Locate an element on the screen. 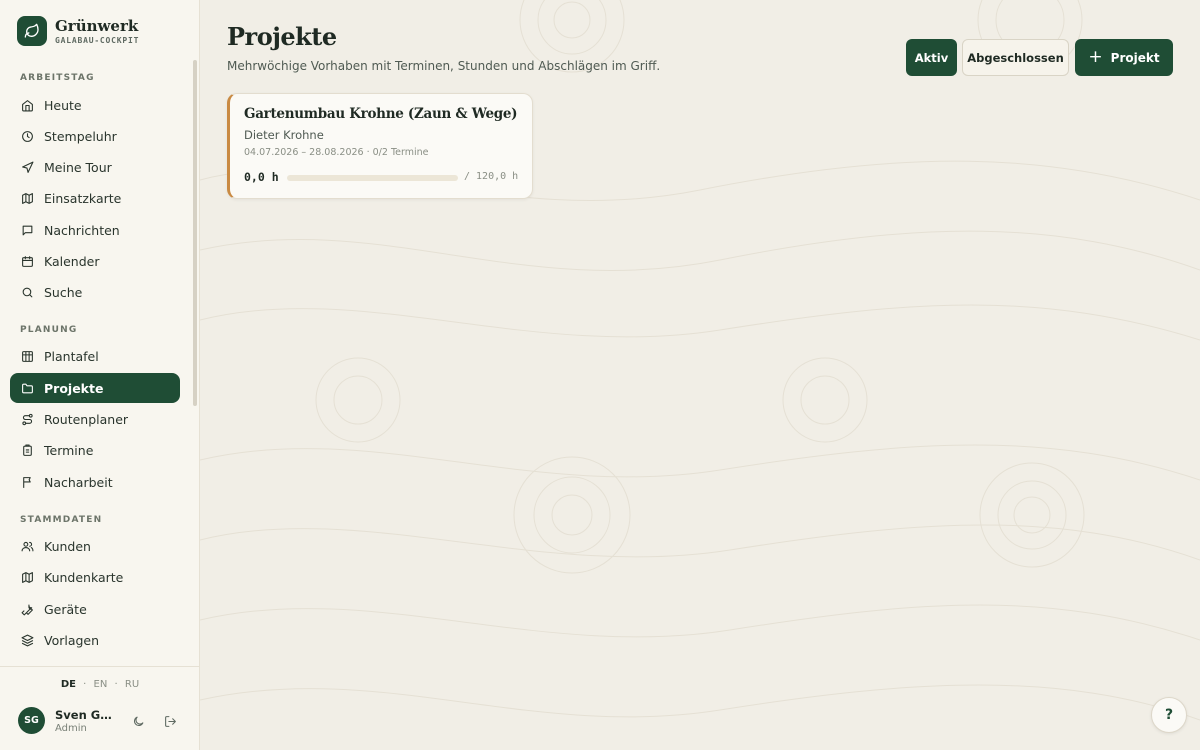 This screenshot has width=1200, height=750. sidebar-item-termine: Termine is located at coordinates (95, 450).